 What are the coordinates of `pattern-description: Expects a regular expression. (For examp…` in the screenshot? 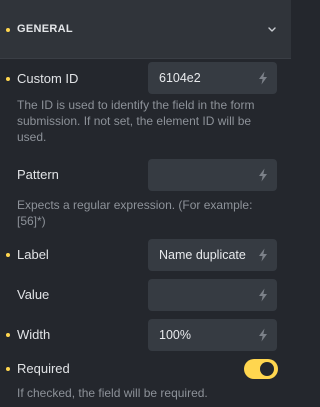 It's located at (135, 213).